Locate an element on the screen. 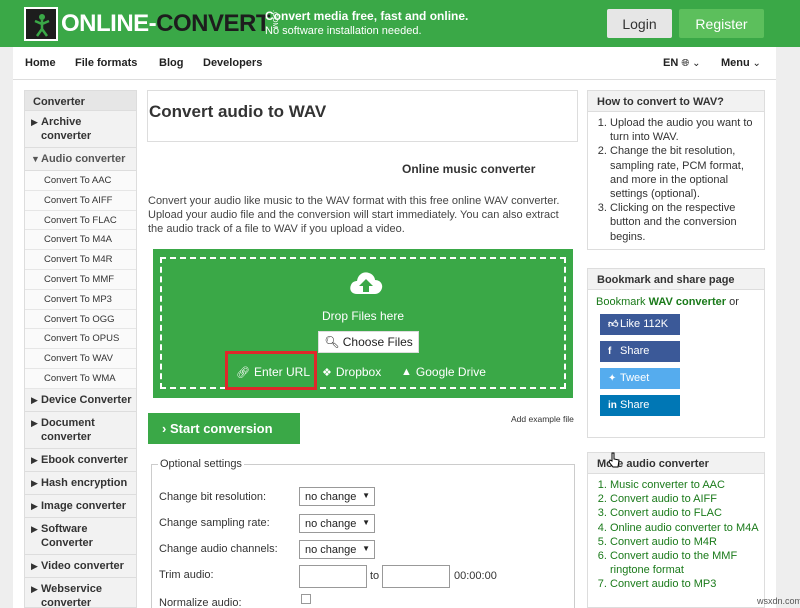  sampling-rate-value: no change is located at coordinates (331, 524).